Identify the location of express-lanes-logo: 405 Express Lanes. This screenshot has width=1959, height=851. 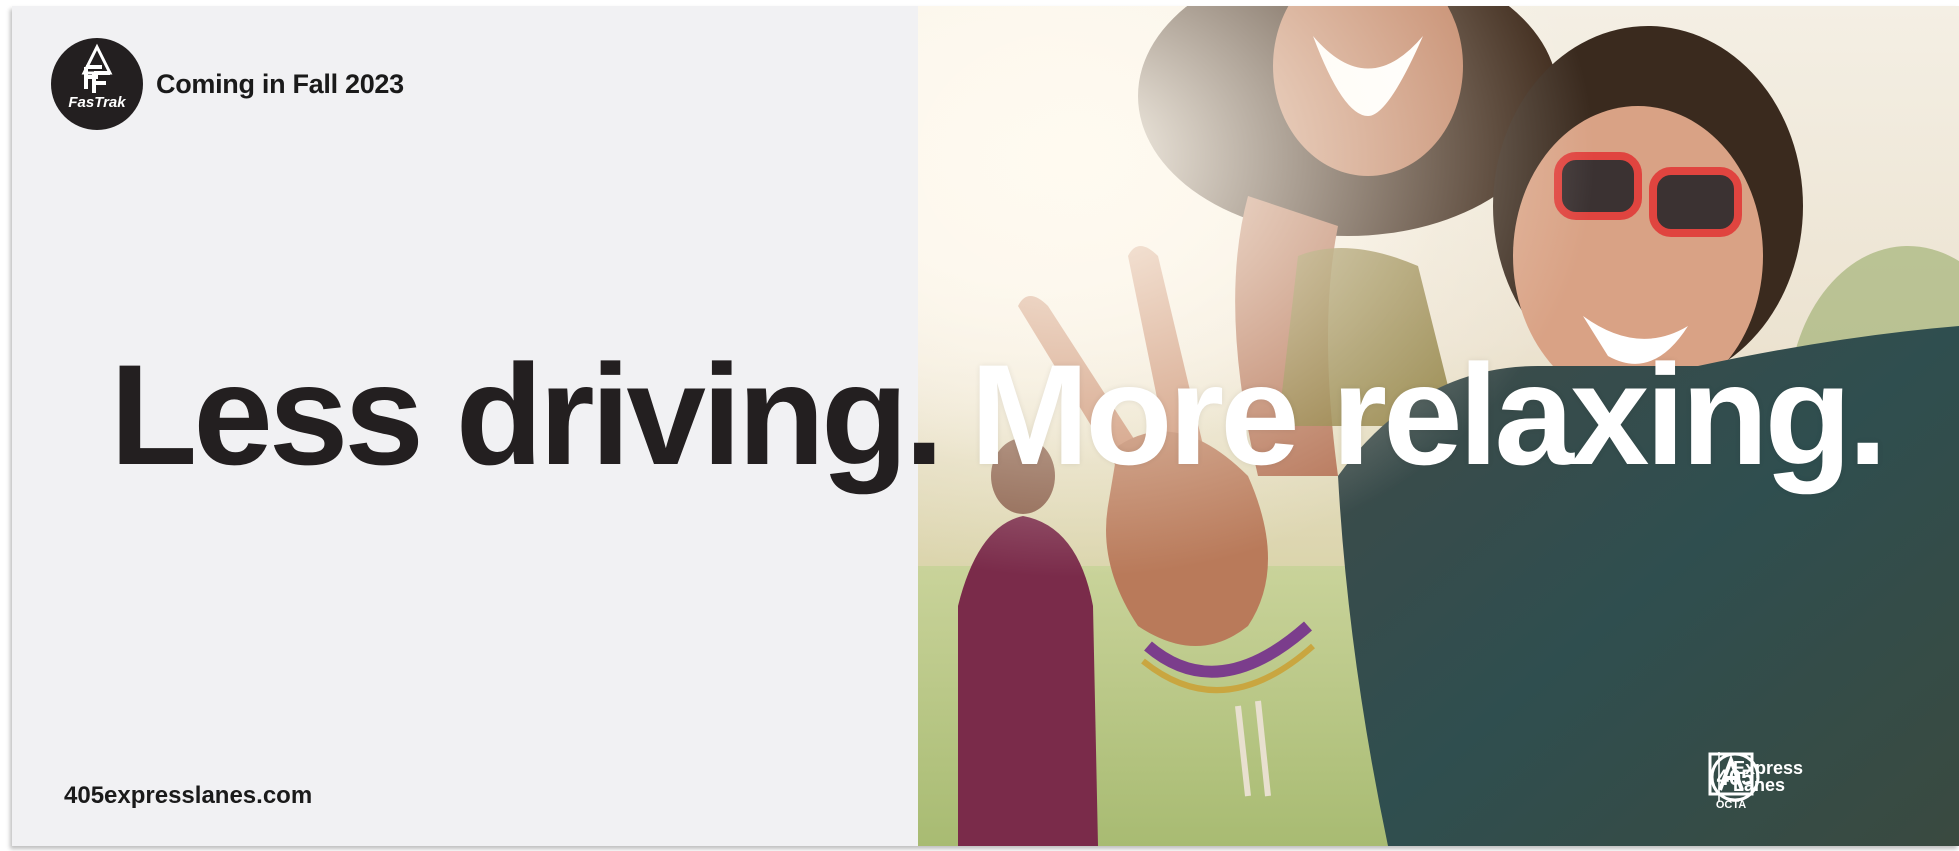
(1756, 777).